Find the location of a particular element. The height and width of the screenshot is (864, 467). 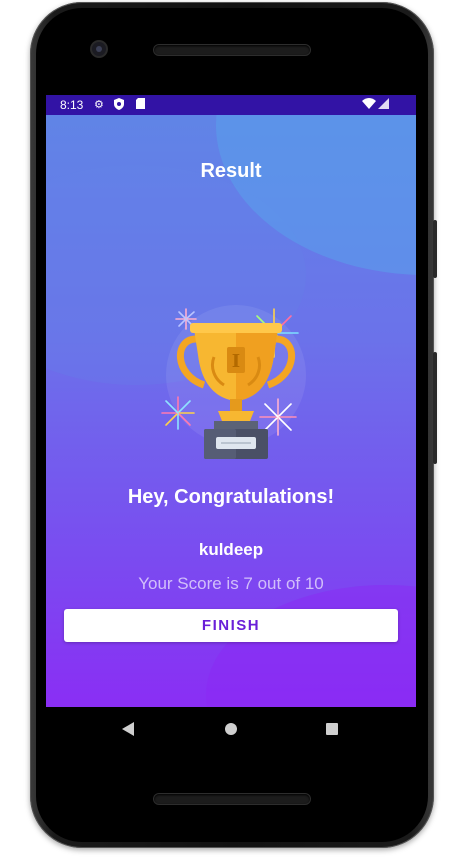

power-button is located at coordinates (435, 249).